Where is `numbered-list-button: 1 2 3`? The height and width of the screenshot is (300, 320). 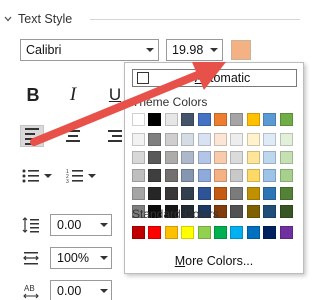
numbered-list-button: 1 2 3 is located at coordinates (81, 176).